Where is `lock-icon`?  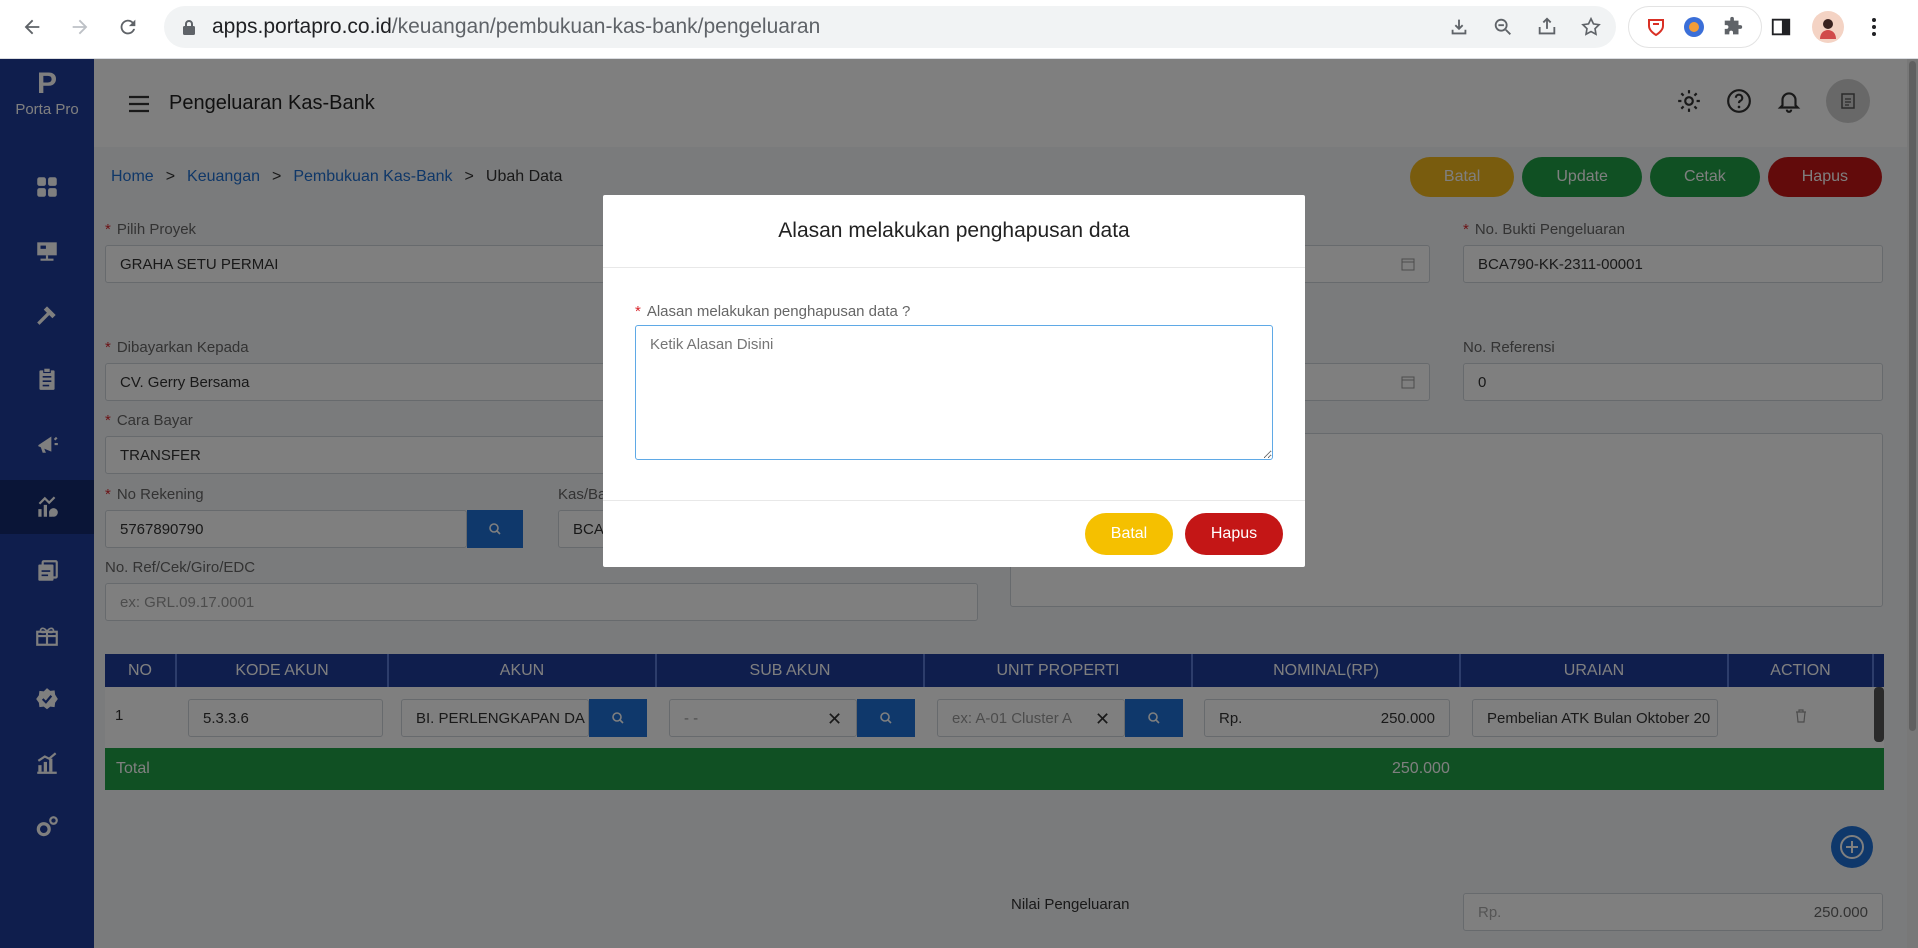 lock-icon is located at coordinates (189, 27).